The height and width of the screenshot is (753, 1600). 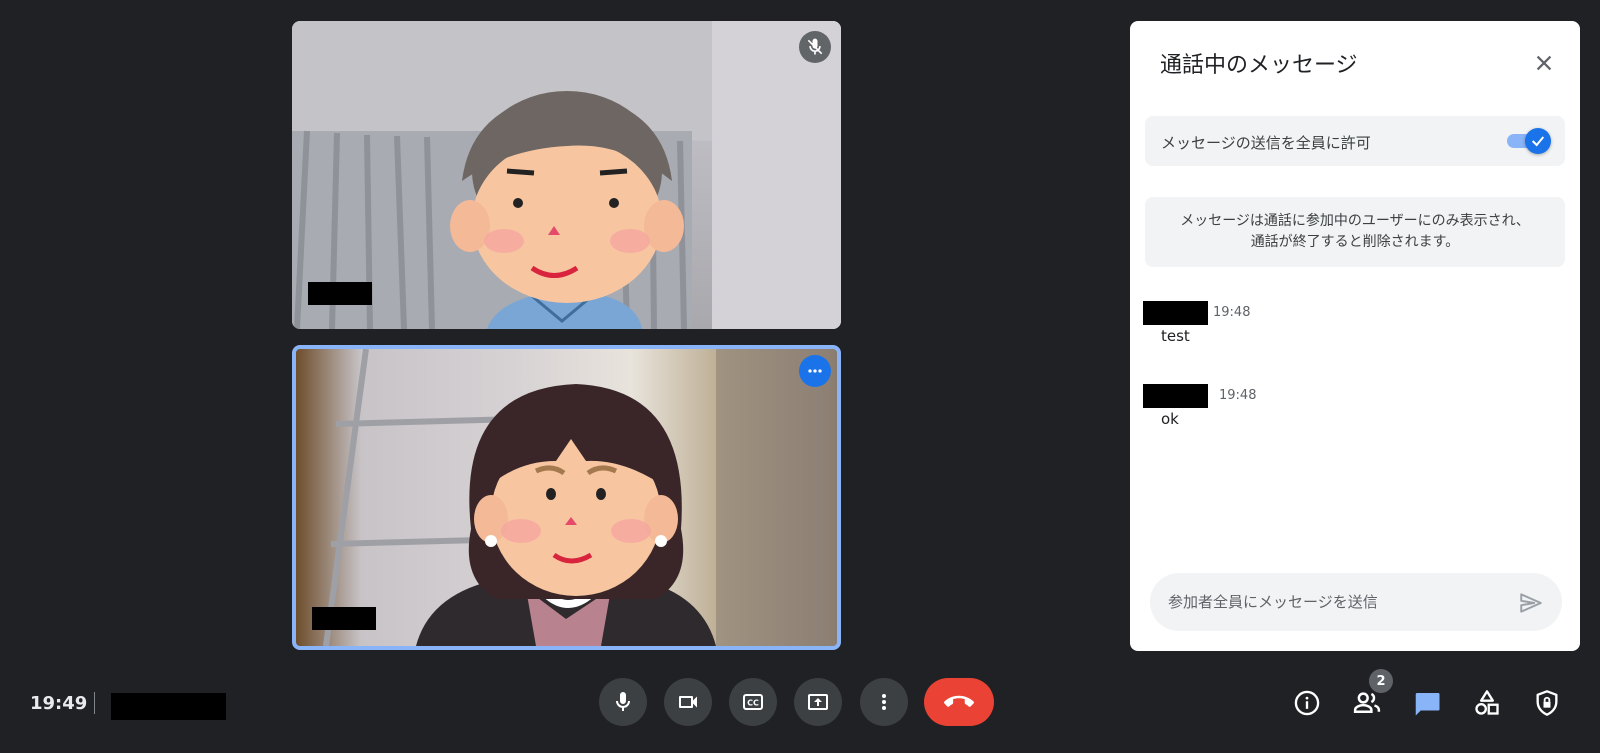 I want to click on message-text: test, so click(x=1175, y=336).